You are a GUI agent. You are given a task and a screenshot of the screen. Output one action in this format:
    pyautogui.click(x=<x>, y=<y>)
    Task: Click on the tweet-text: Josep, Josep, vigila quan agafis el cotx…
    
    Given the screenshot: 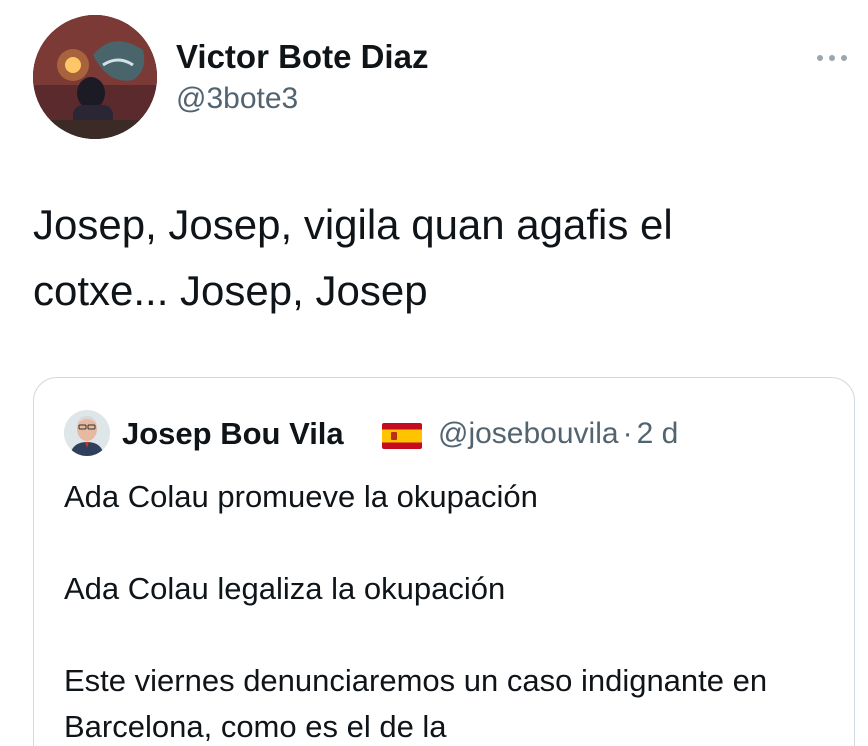 What is the action you would take?
    pyautogui.click(x=353, y=257)
    